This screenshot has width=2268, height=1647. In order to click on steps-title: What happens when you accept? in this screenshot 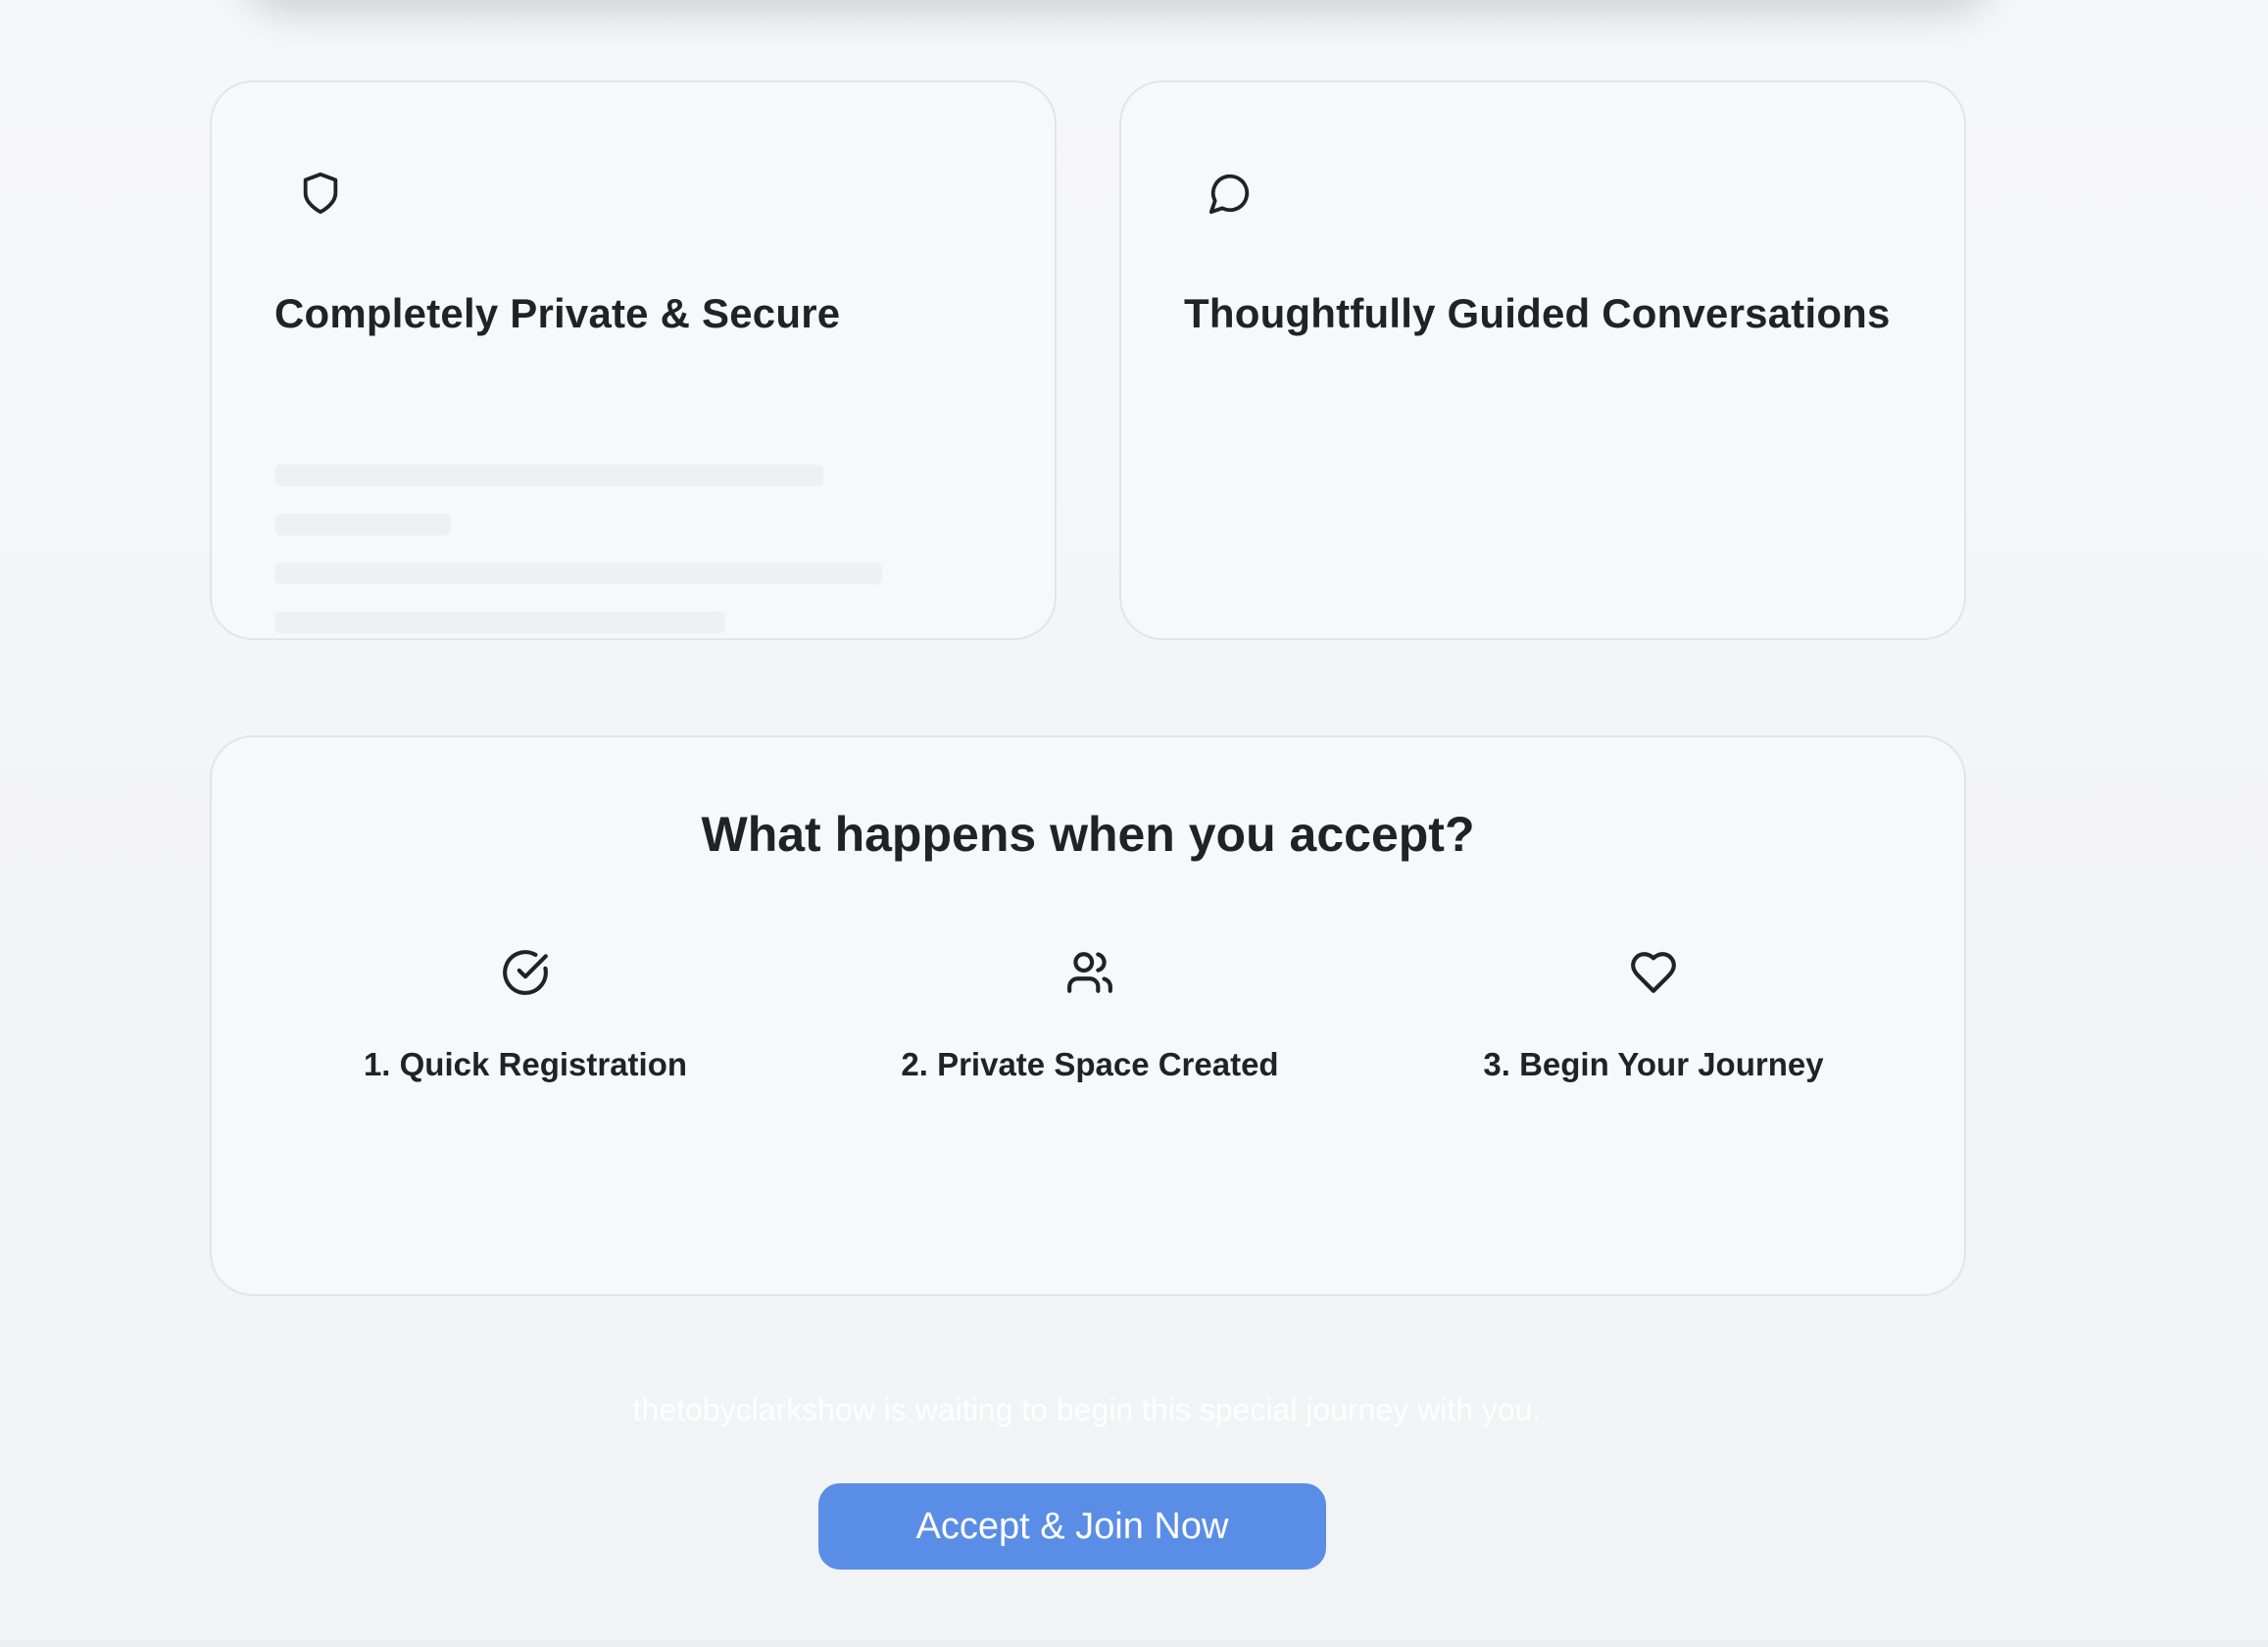, I will do `click(1088, 834)`.